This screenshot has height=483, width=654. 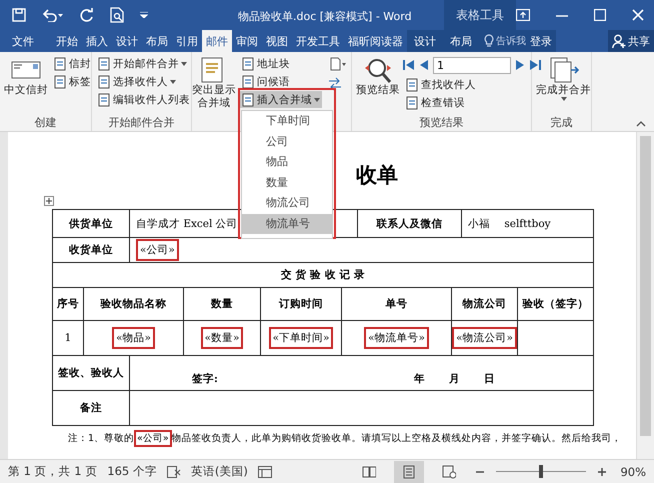 I want to click on table-cell: 小福 selfttboy, so click(x=527, y=223).